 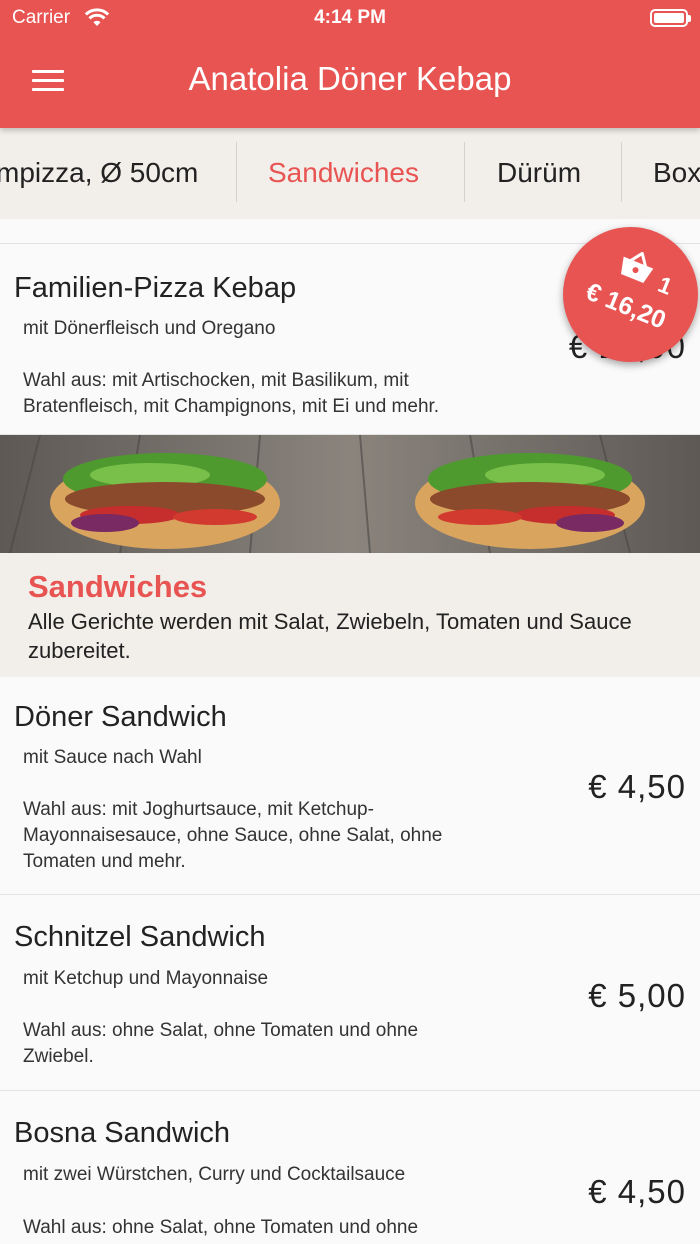 What do you see at coordinates (122, 1133) in the screenshot?
I see `item-name: Bosna Sandwich` at bounding box center [122, 1133].